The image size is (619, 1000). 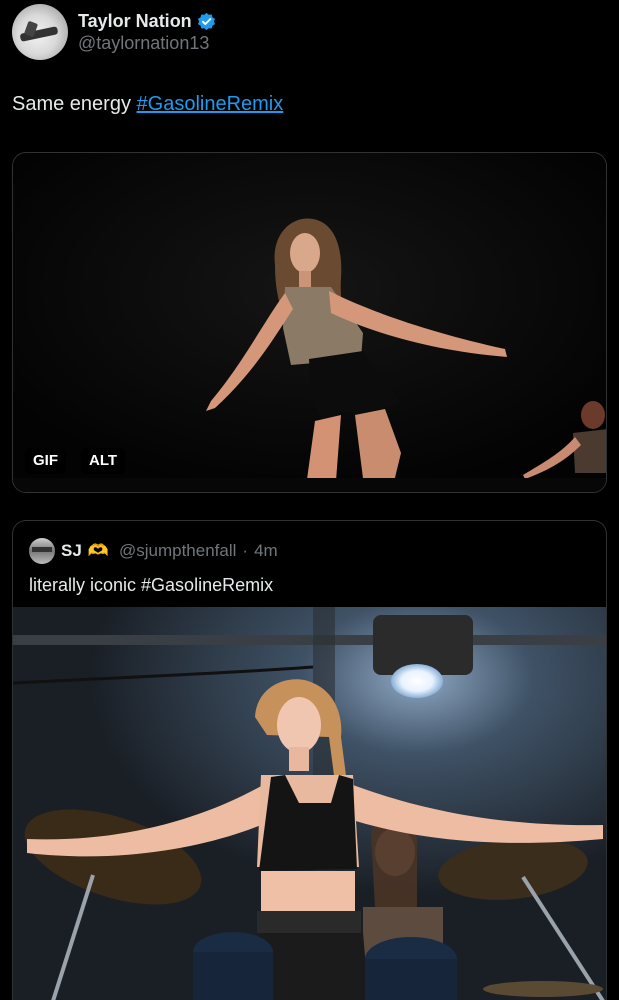 What do you see at coordinates (151, 585) in the screenshot?
I see `quote-text: literally iconic #GasolineRemix` at bounding box center [151, 585].